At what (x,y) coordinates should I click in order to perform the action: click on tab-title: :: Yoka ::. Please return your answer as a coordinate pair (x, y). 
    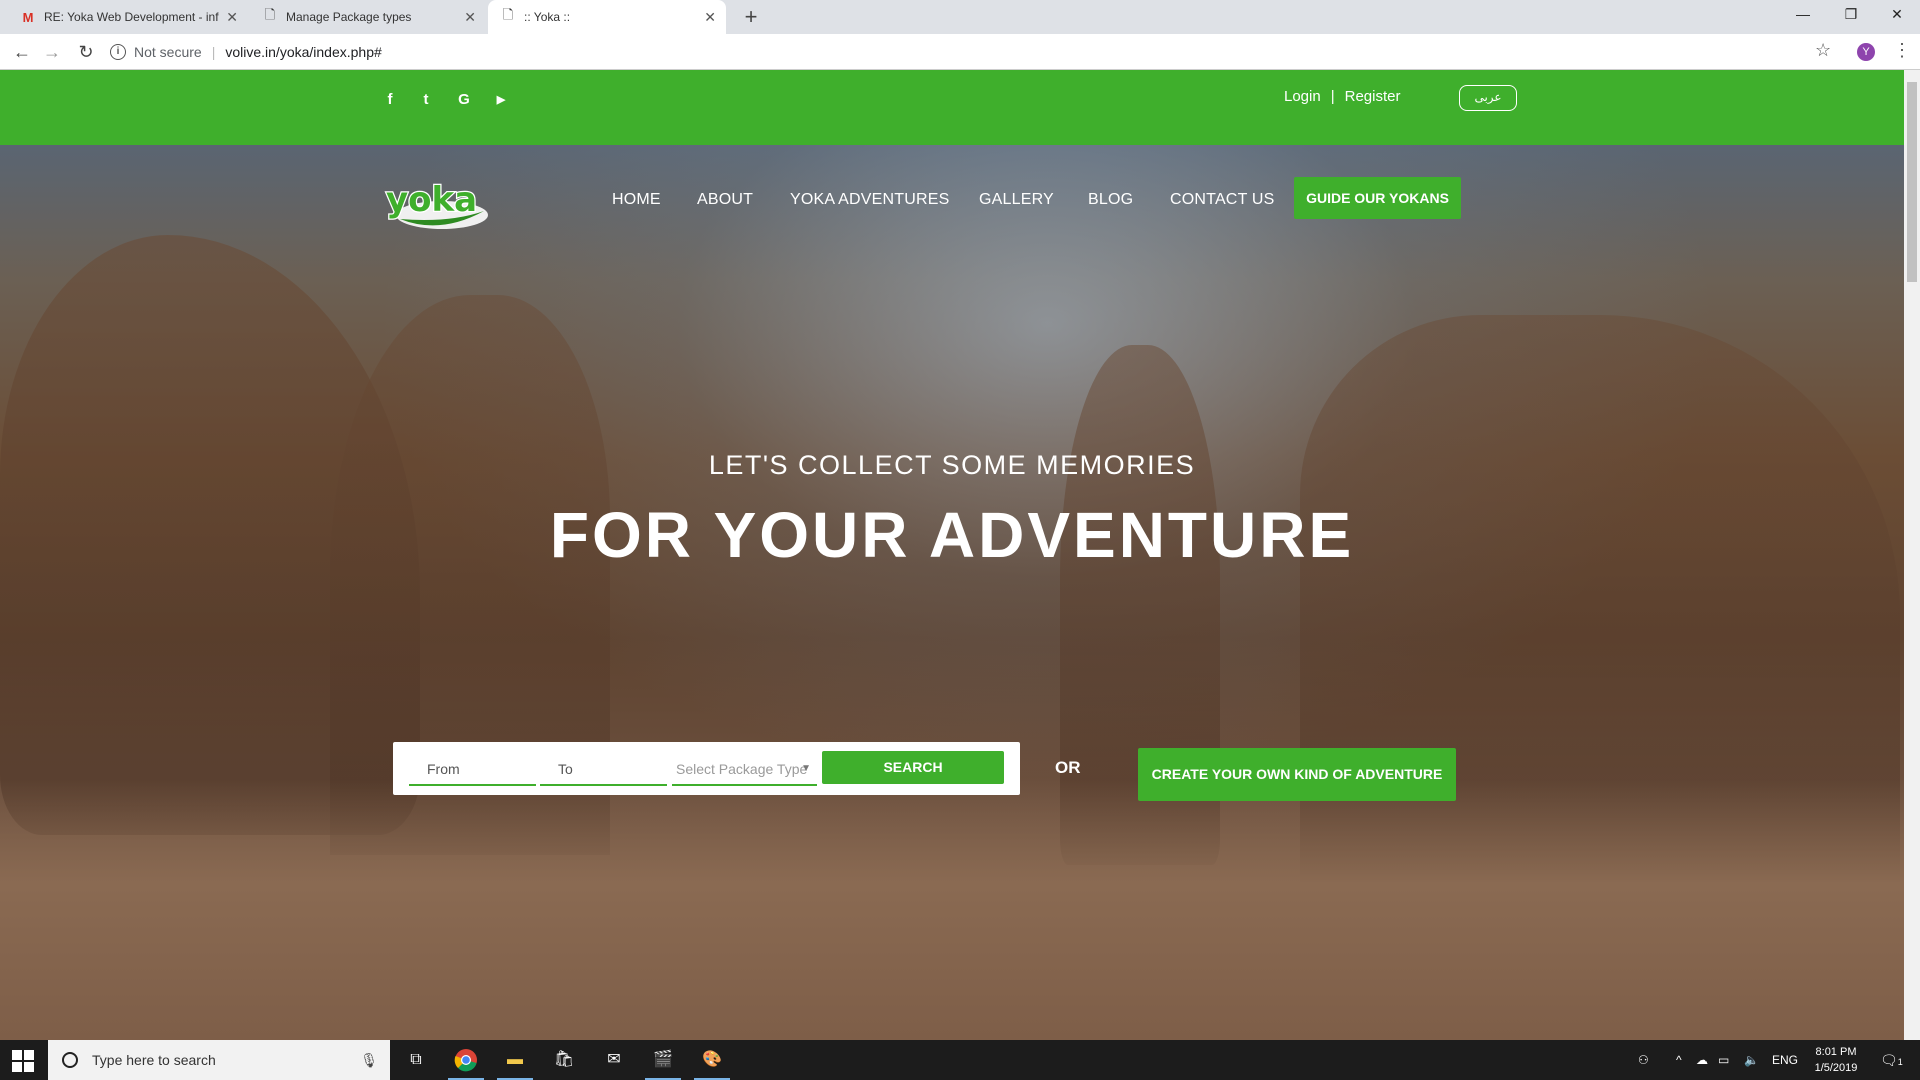
    Looking at the image, I should click on (547, 17).